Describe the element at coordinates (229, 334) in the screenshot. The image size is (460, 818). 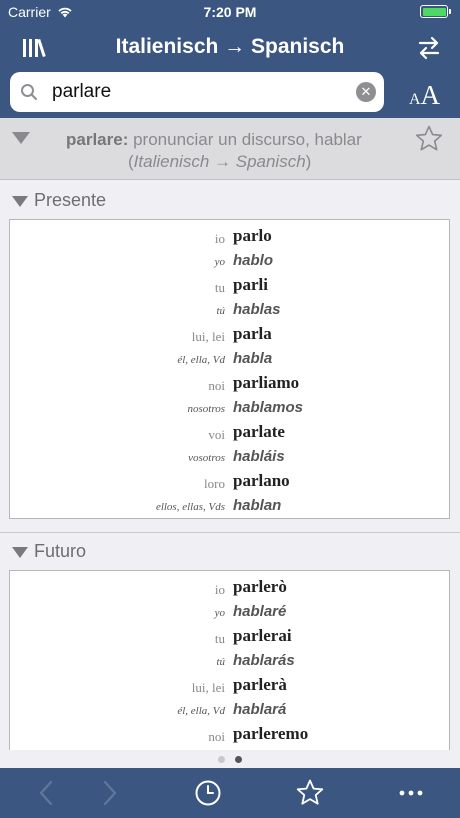
I see `conjugation-row-it: lui, lei parla` at that location.